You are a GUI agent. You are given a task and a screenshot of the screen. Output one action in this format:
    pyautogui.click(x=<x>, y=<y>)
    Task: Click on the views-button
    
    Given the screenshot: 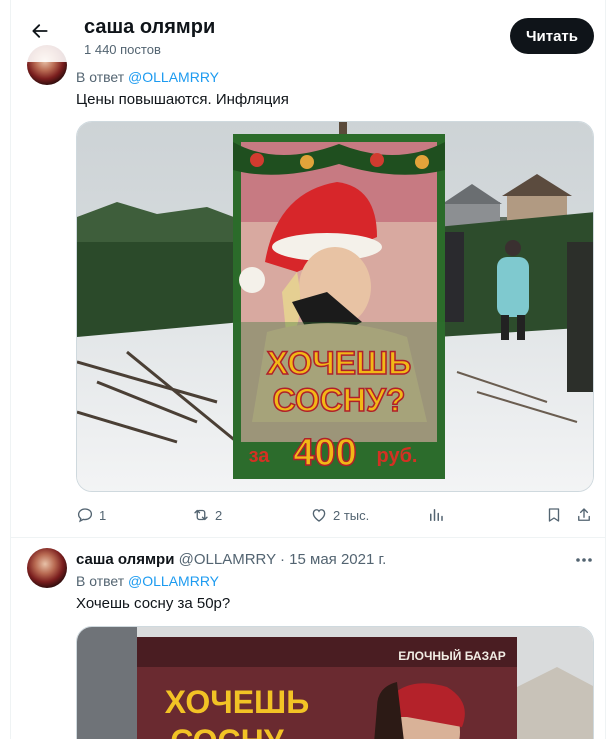 What is the action you would take?
    pyautogui.click(x=436, y=515)
    